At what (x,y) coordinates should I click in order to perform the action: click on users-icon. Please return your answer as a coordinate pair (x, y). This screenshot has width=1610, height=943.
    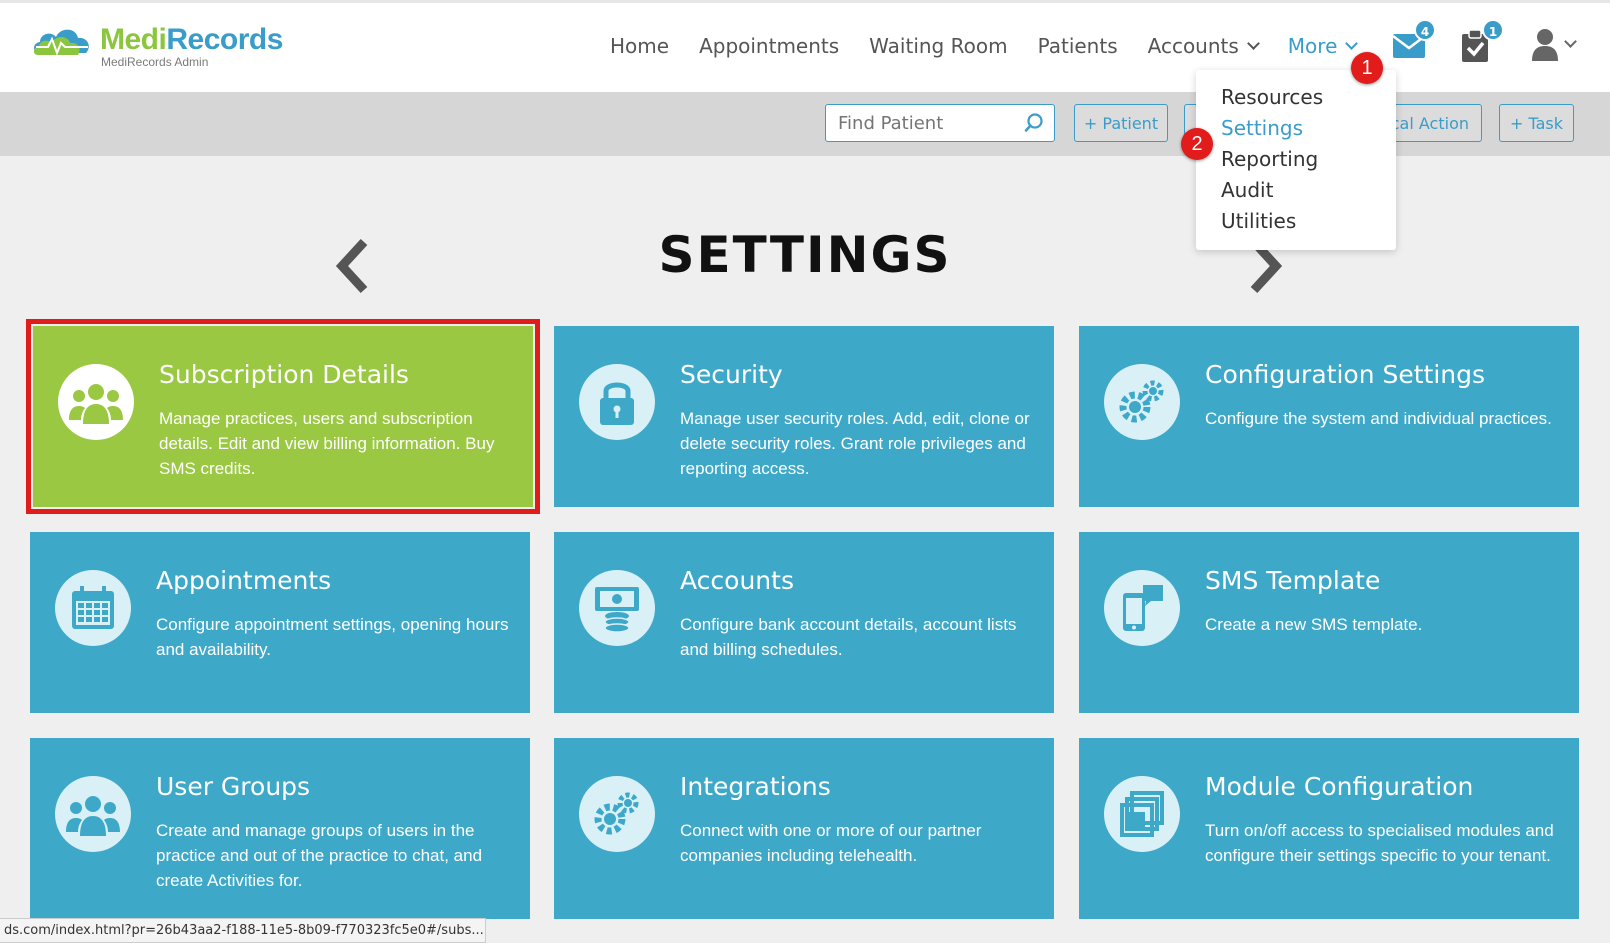
    Looking at the image, I should click on (96, 404).